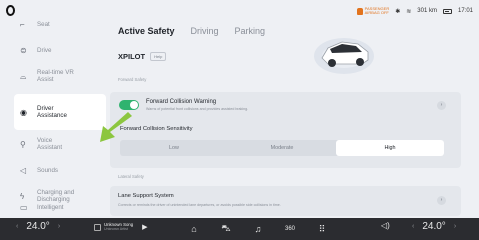  I want to click on sidebar-item-label: Charging and Discharging, so click(56, 196).